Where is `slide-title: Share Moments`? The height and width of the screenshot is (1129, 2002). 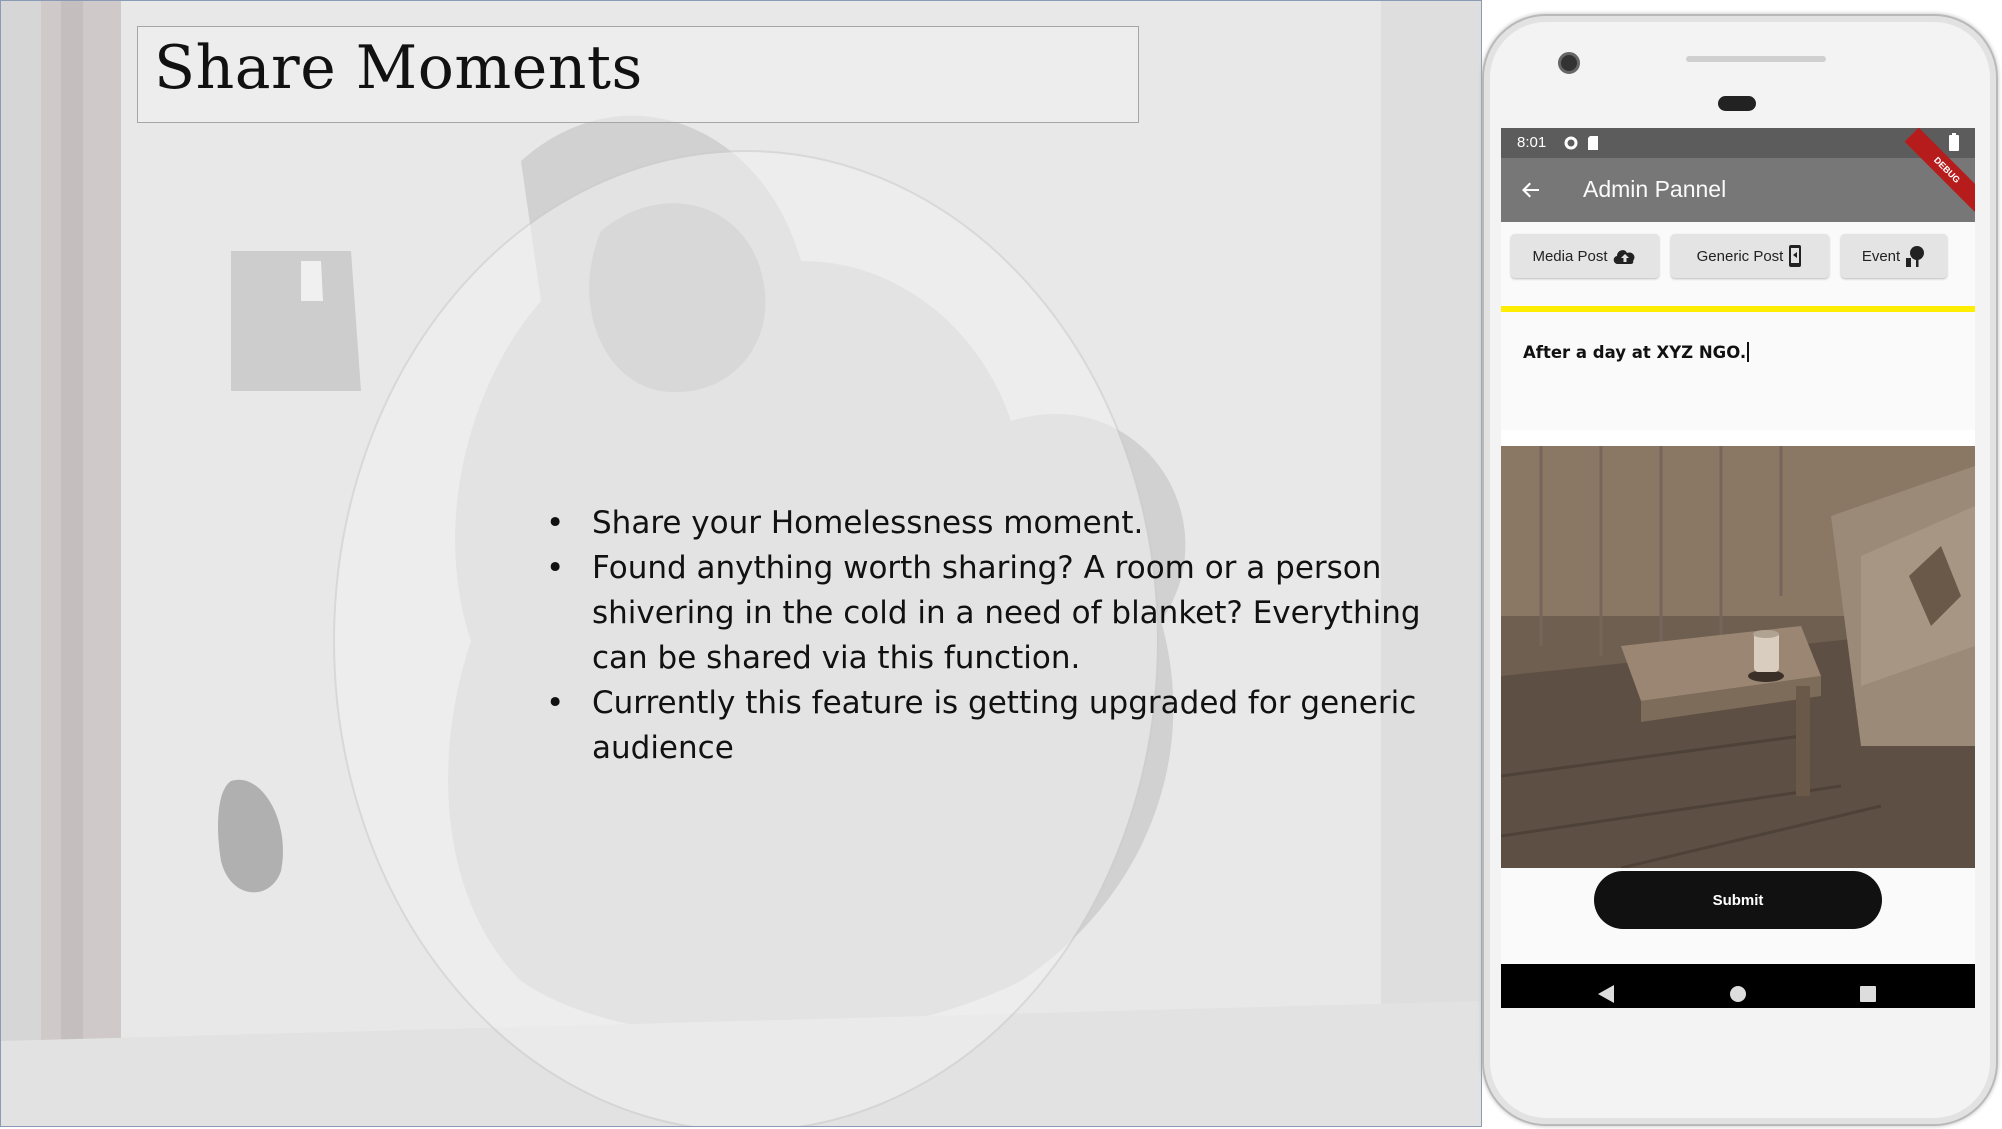
slide-title: Share Moments is located at coordinates (398, 68).